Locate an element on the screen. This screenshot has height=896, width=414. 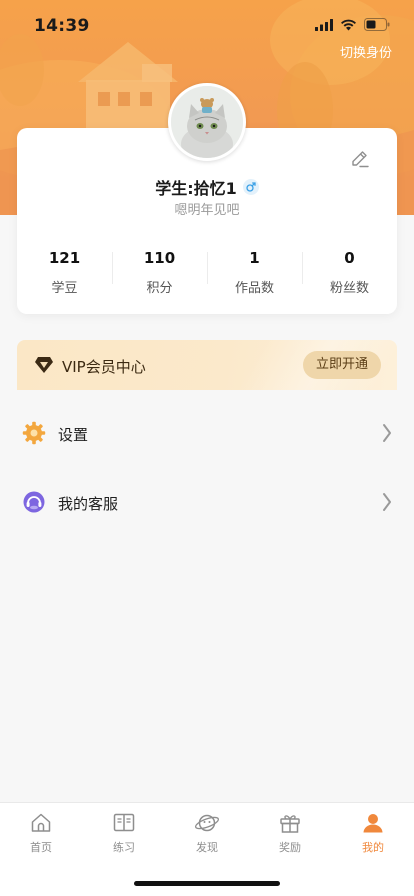
menu-item-customer-service: 我的客服 is located at coordinates (207, 502).